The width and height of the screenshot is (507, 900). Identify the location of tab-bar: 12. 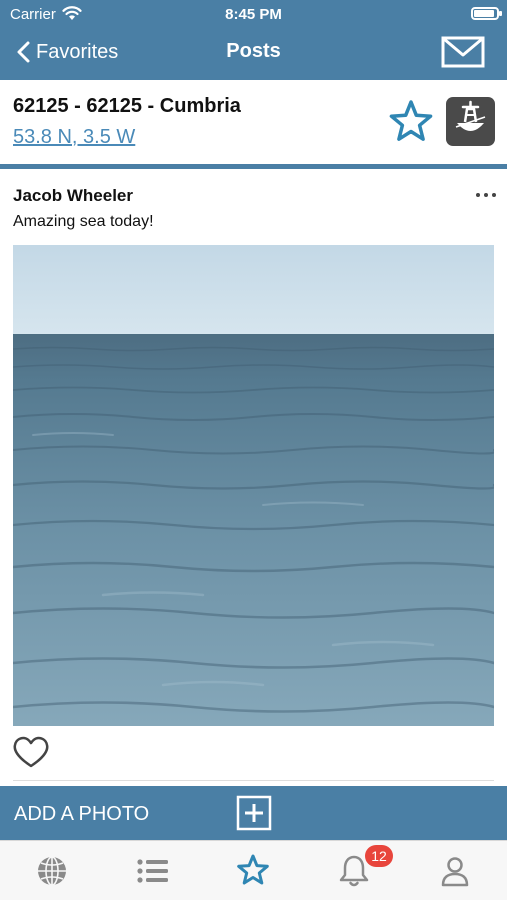
(253, 870).